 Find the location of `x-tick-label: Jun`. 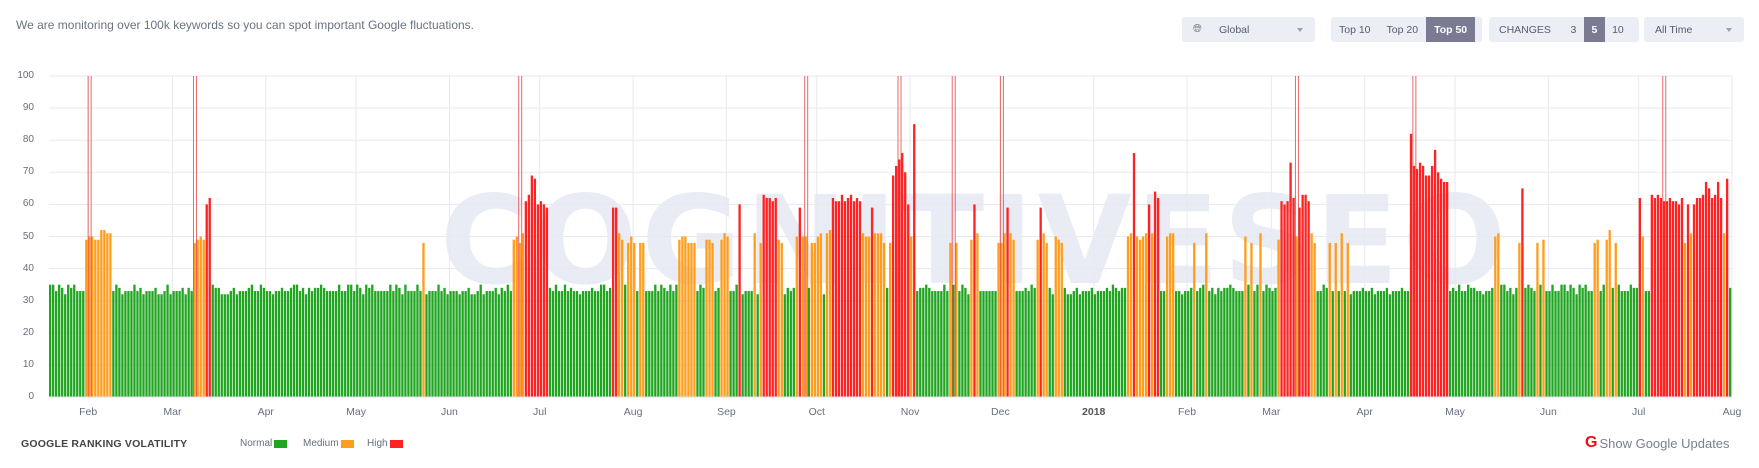

x-tick-label: Jun is located at coordinates (1548, 412).